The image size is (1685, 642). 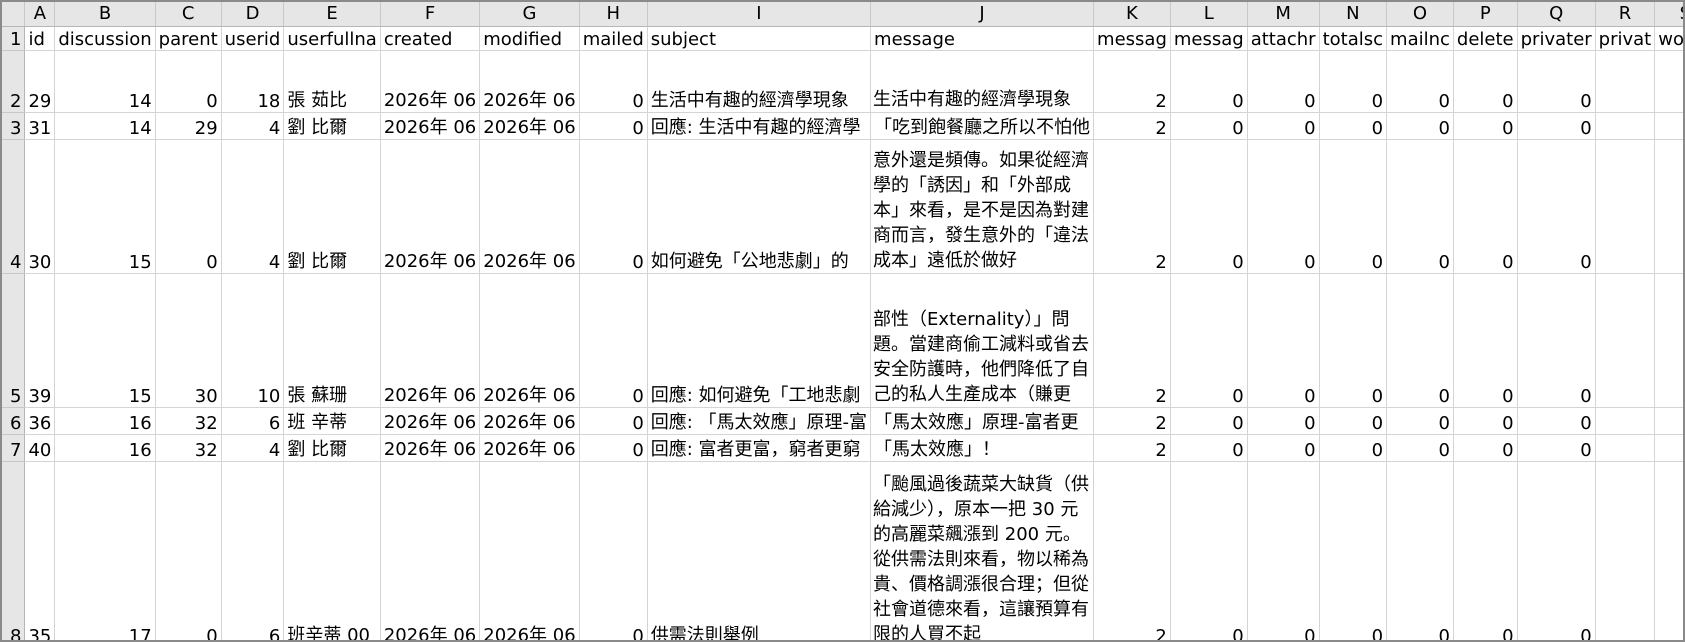 I want to click on column-header: H, so click(x=613, y=14).